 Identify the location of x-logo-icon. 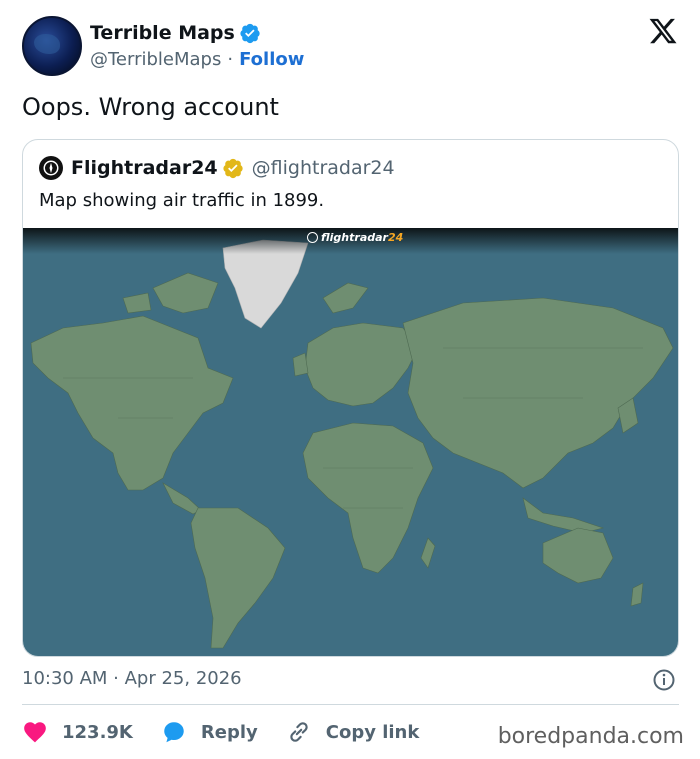
(663, 31).